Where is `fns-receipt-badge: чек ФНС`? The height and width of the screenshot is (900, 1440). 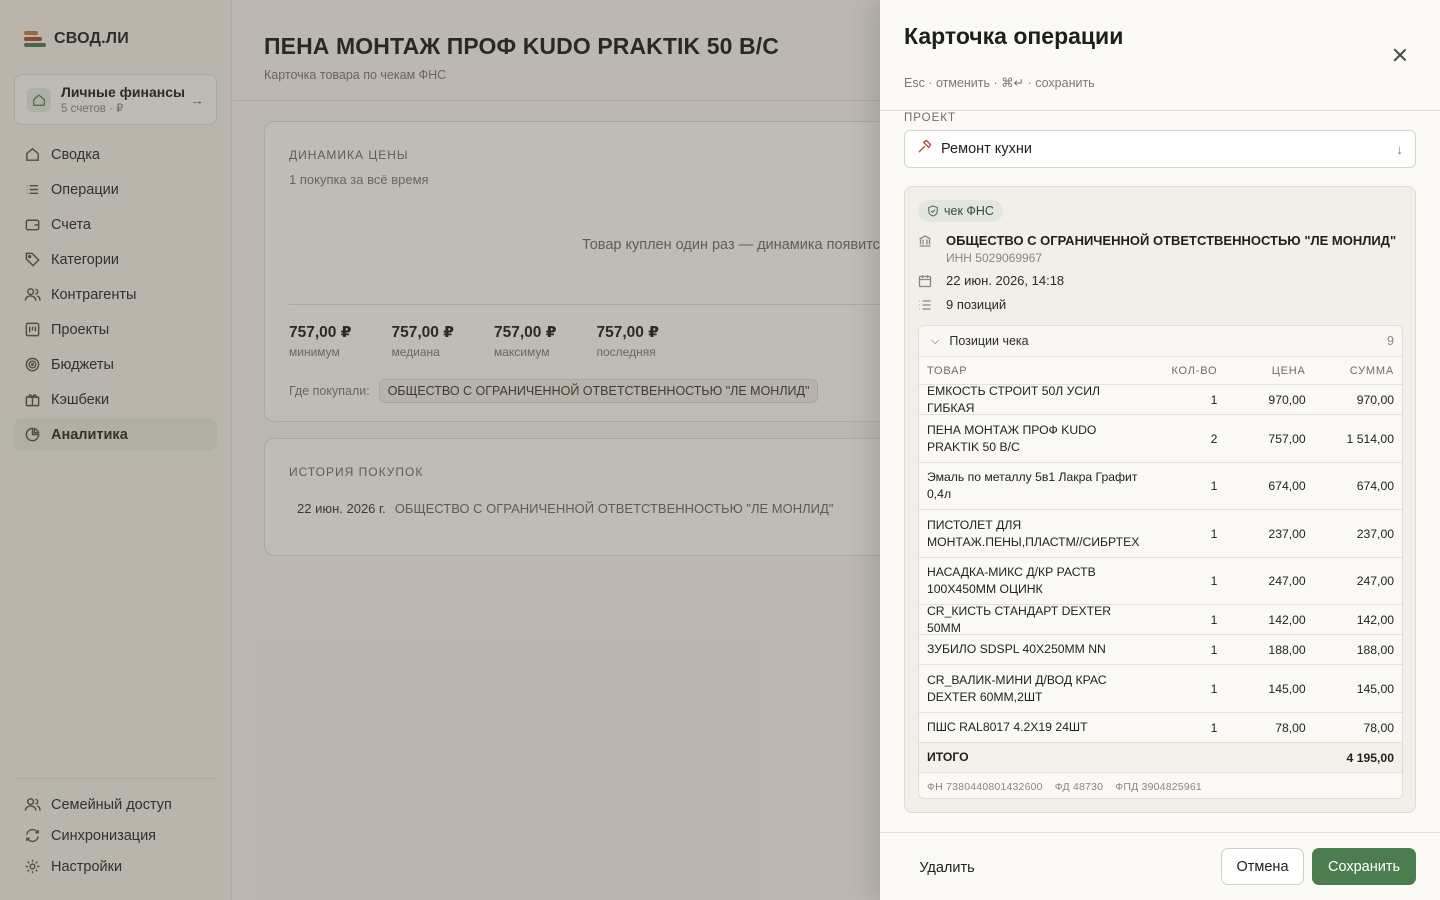
fns-receipt-badge: чек ФНС is located at coordinates (960, 211).